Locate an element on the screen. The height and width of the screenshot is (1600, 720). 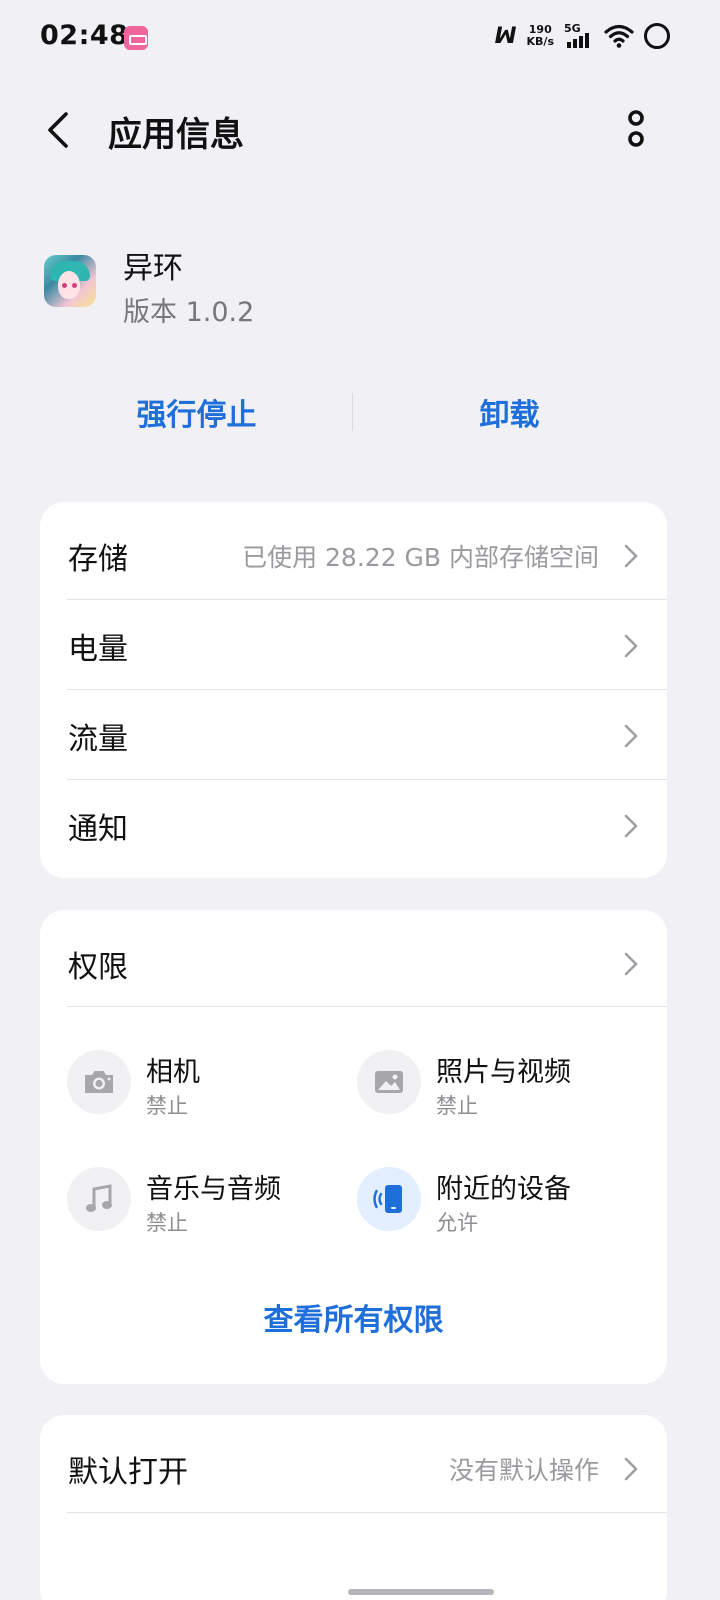
network-speed-unit: KB/s is located at coordinates (540, 41).